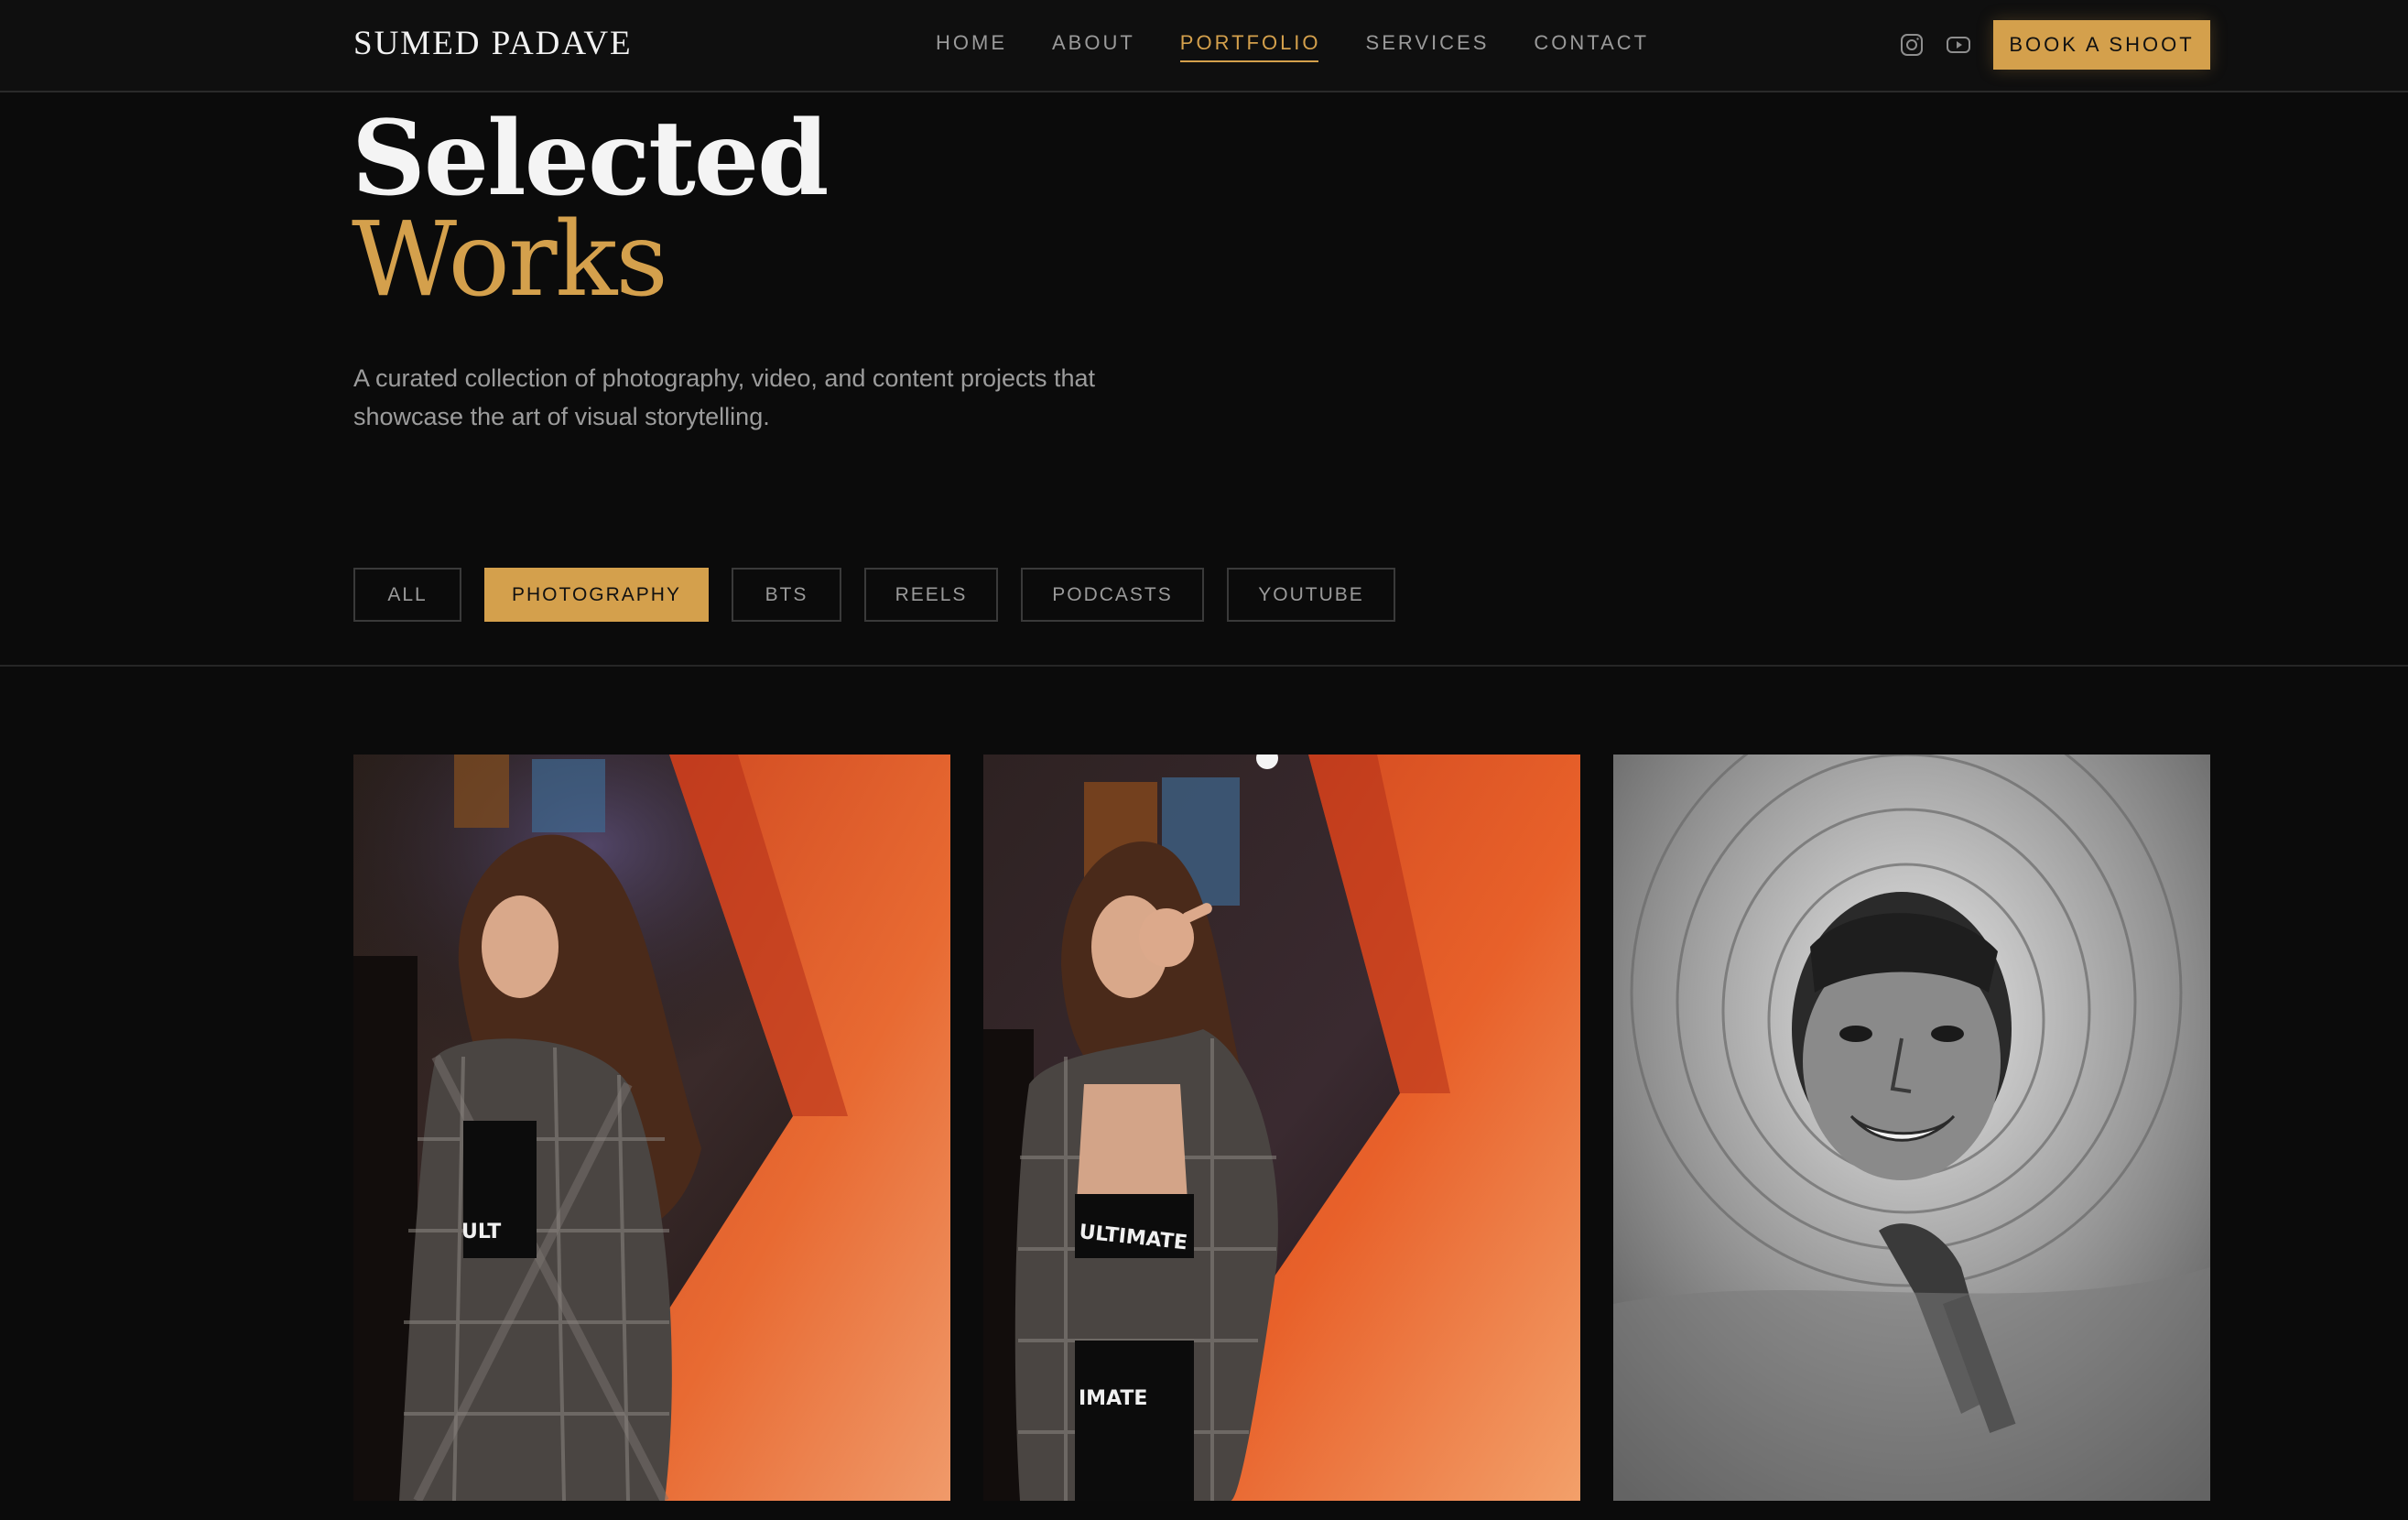  What do you see at coordinates (493, 43) in the screenshot?
I see `site-logo: SUMED PADAVE` at bounding box center [493, 43].